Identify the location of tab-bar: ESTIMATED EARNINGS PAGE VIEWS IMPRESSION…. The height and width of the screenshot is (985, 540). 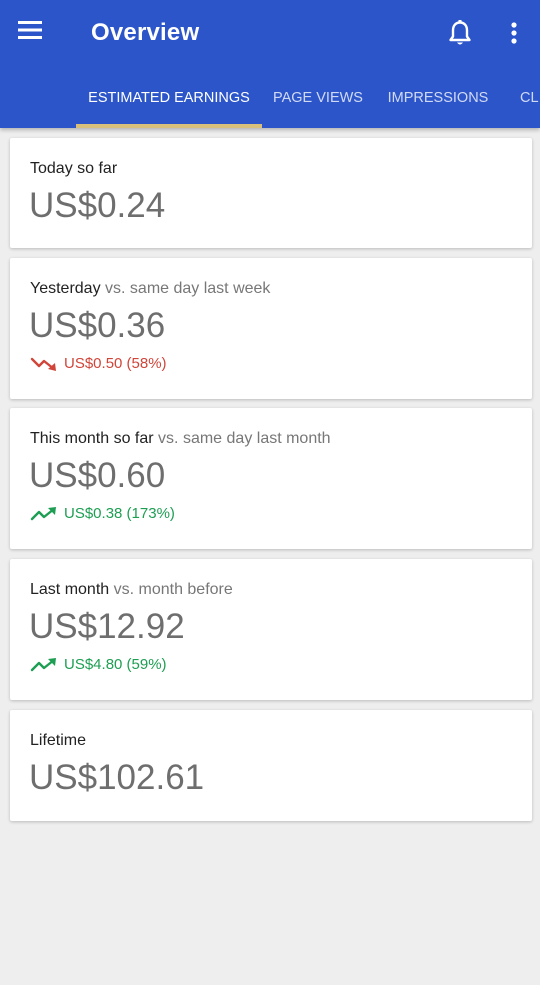
(270, 99).